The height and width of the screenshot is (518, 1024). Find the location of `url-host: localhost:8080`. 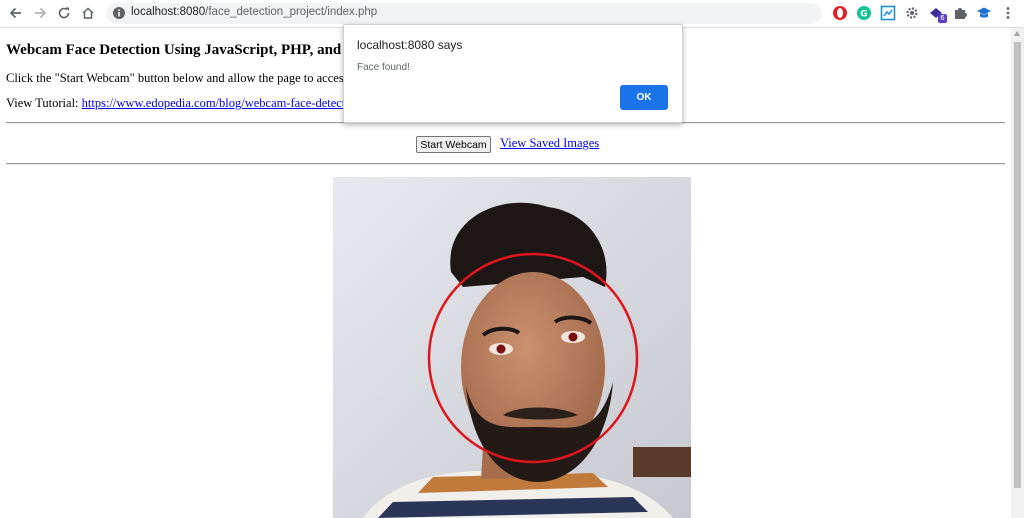

url-host: localhost:8080 is located at coordinates (168, 12).